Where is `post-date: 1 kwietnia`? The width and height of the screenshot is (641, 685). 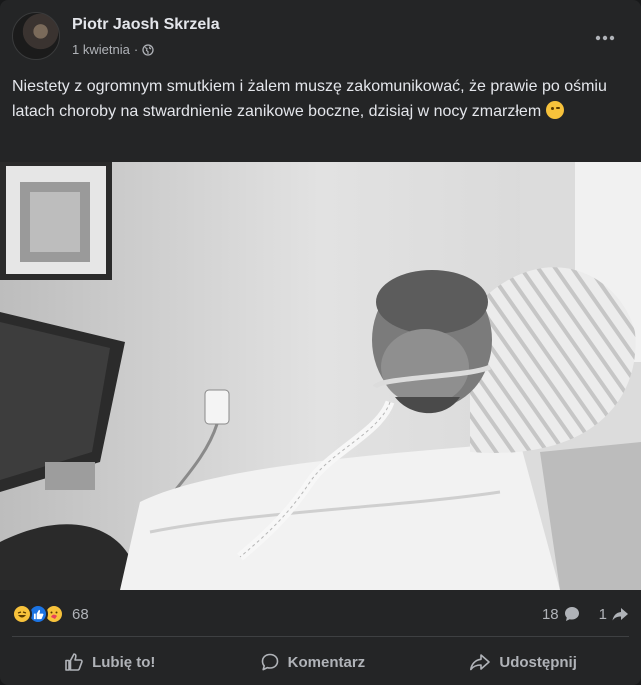 post-date: 1 kwietnia is located at coordinates (101, 49).